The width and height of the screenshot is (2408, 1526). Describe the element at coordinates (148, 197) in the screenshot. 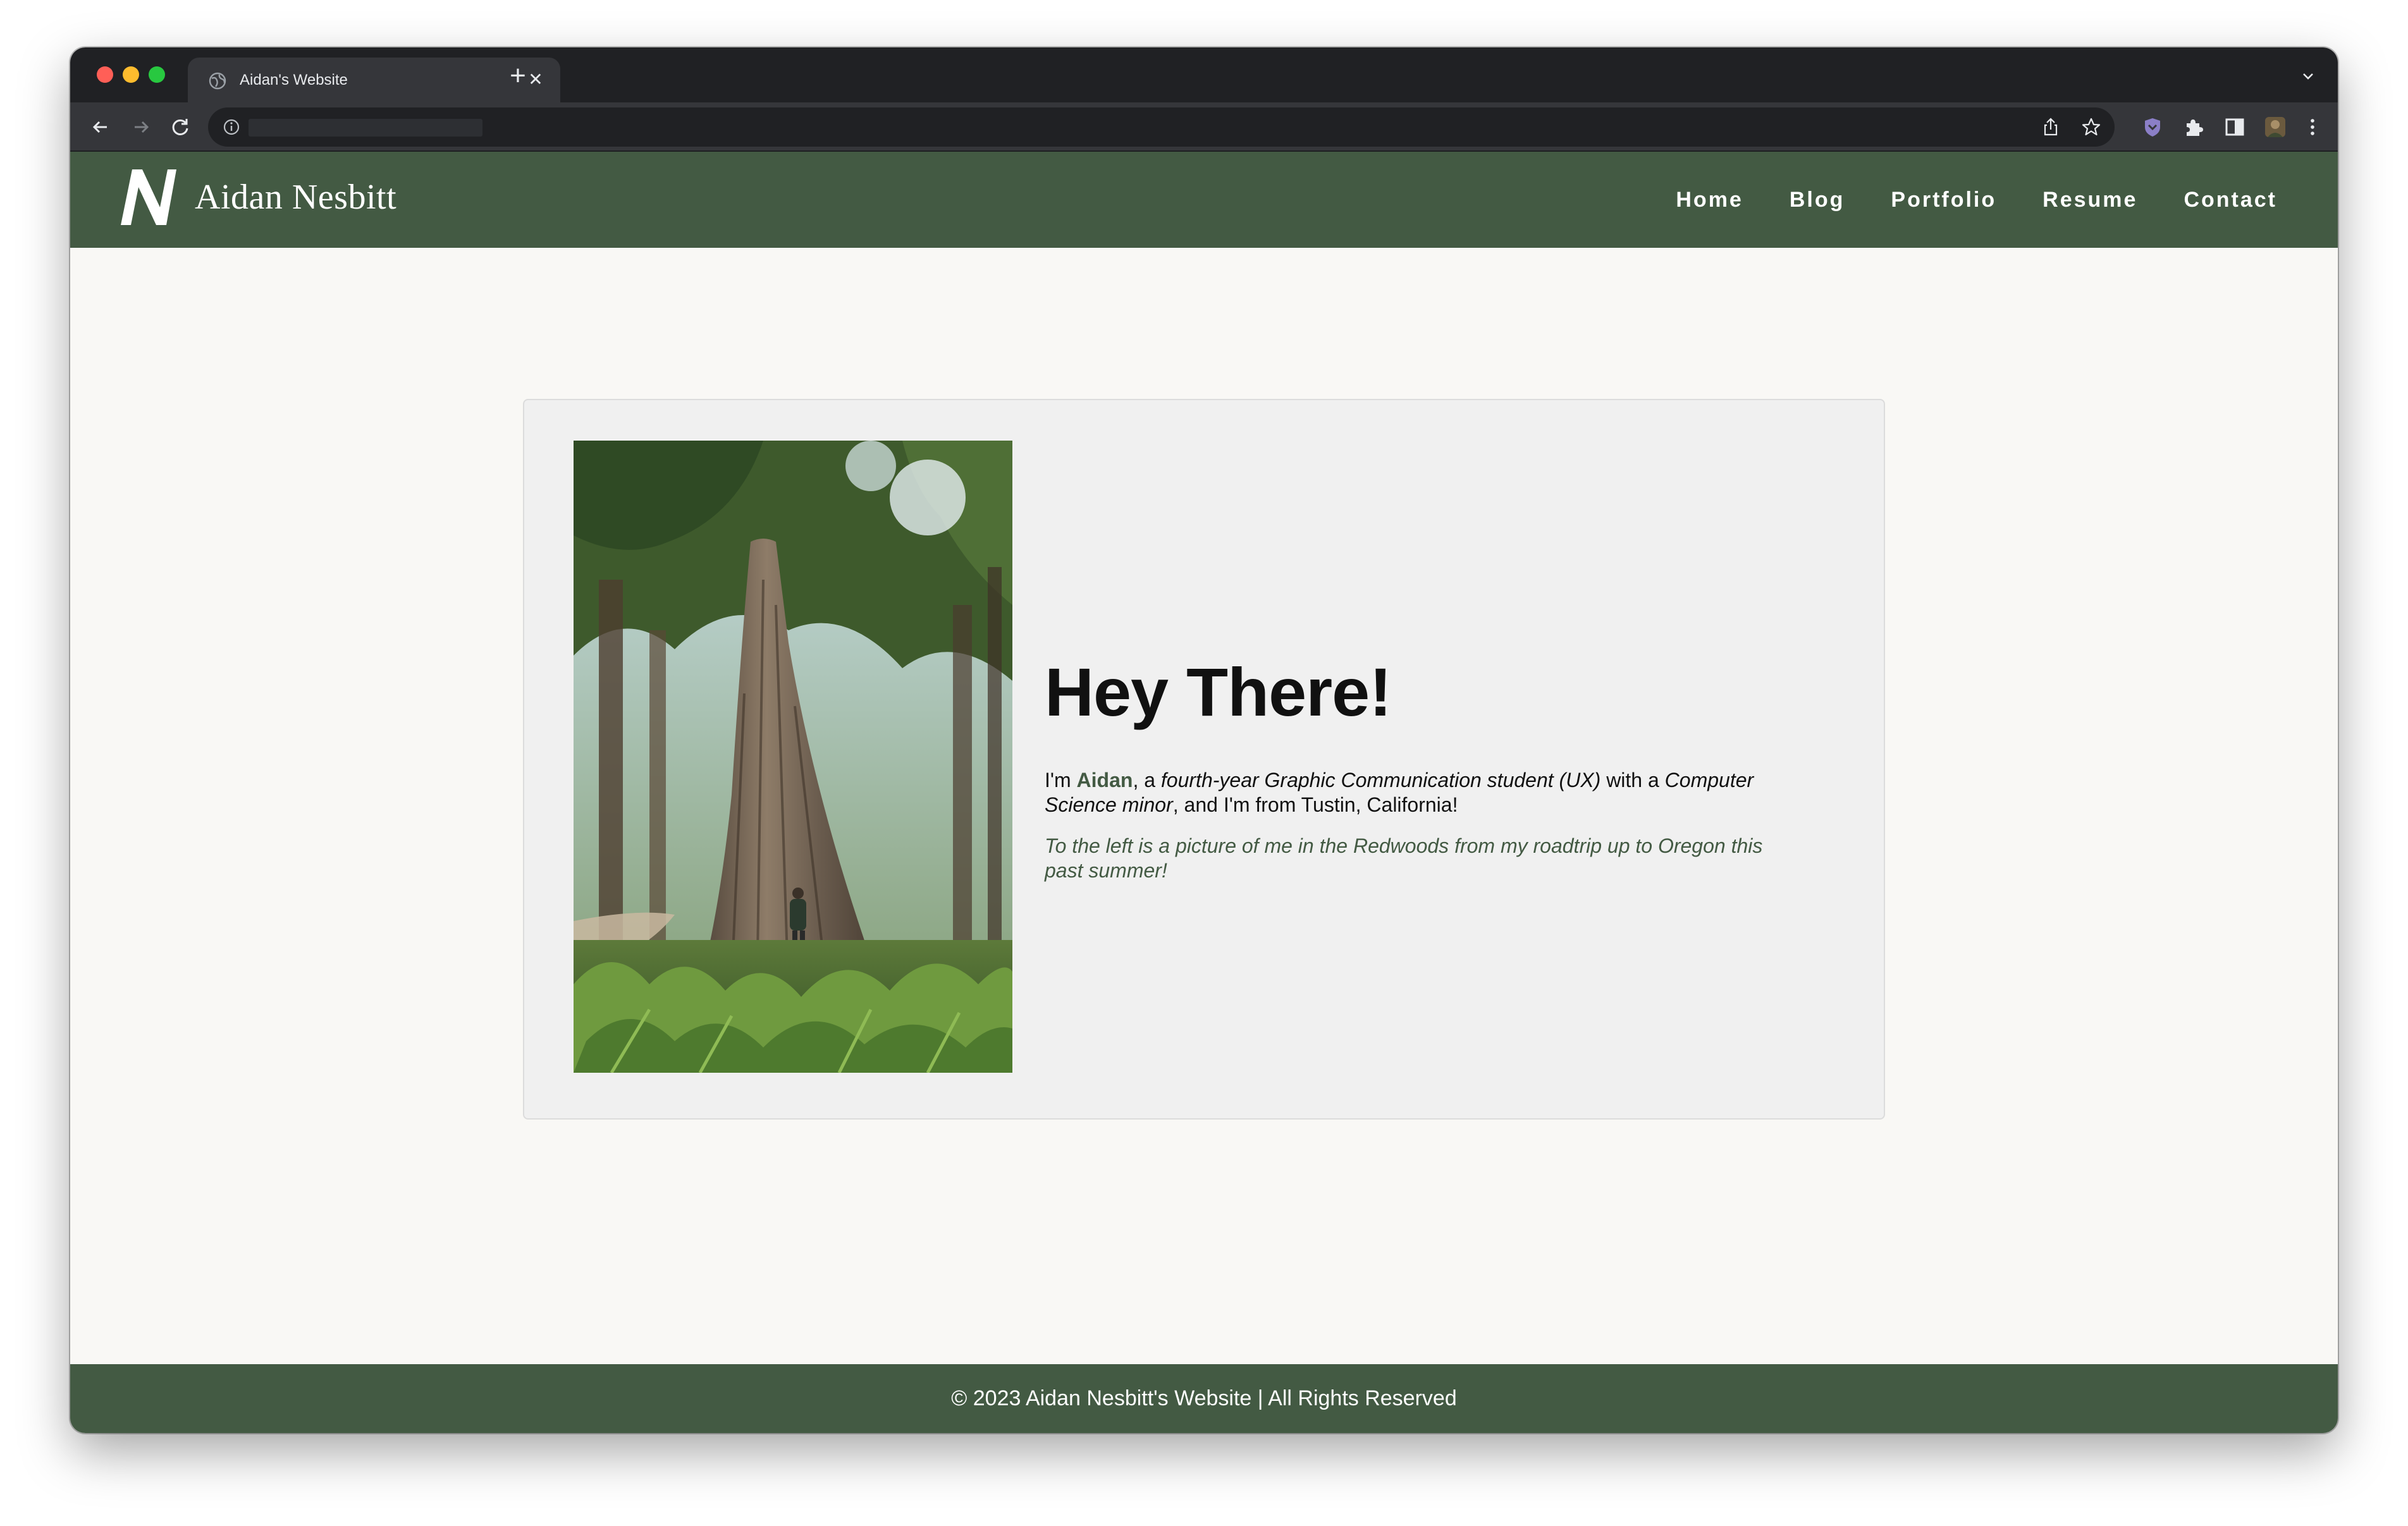

I see `logo-n-icon` at that location.